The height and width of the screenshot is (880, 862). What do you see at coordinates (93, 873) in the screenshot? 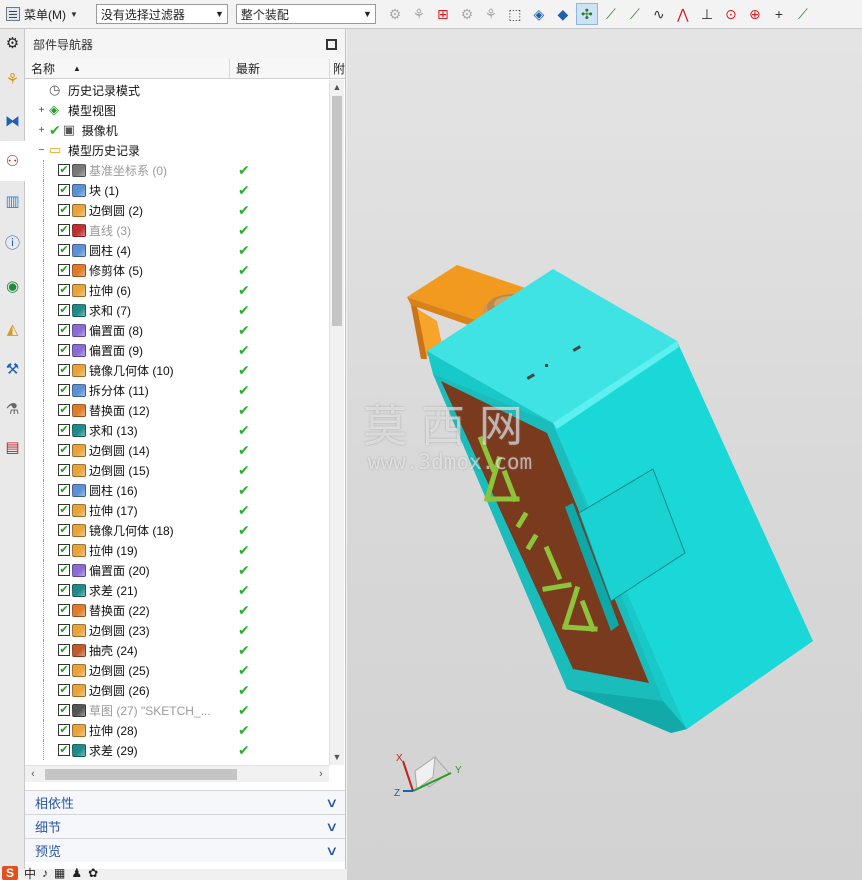
I see `ime-skin-icon: ✿` at bounding box center [93, 873].